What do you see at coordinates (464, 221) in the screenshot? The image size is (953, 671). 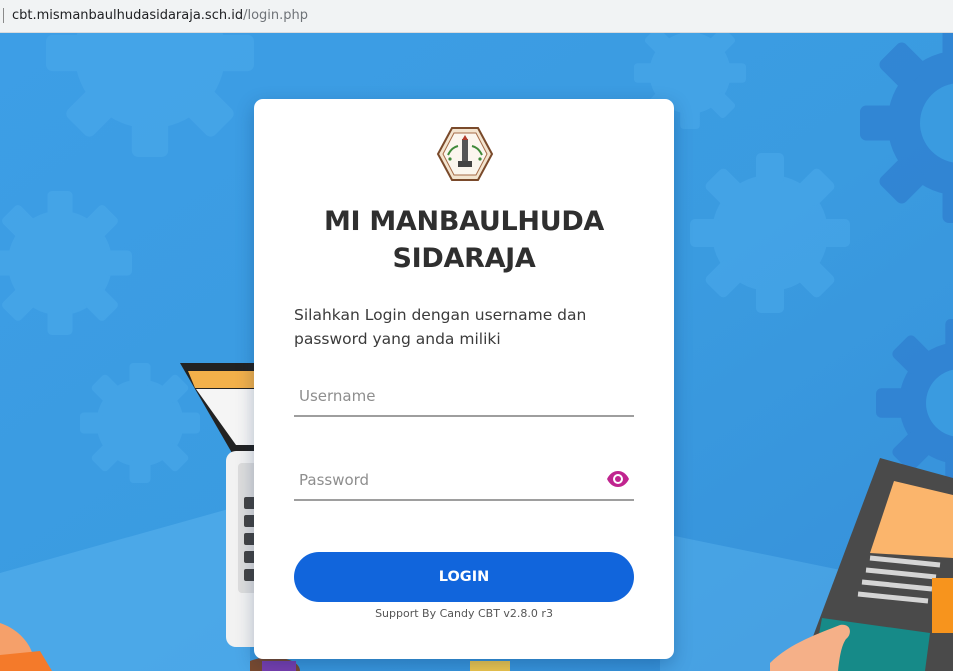 I see `title-line-1: MI MANBAULHUDA` at bounding box center [464, 221].